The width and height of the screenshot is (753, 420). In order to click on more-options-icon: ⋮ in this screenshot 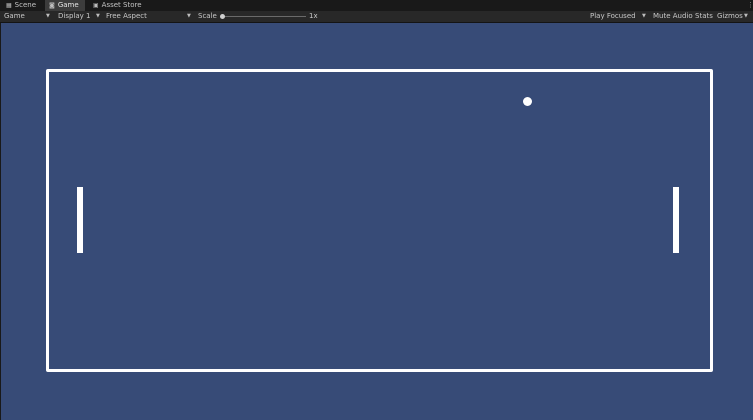, I will do `click(750, 5)`.